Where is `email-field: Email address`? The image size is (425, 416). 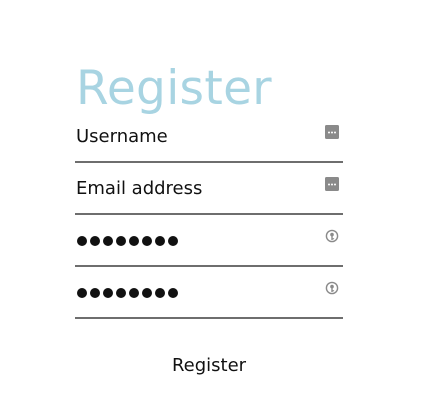 email-field: Email address is located at coordinates (209, 189).